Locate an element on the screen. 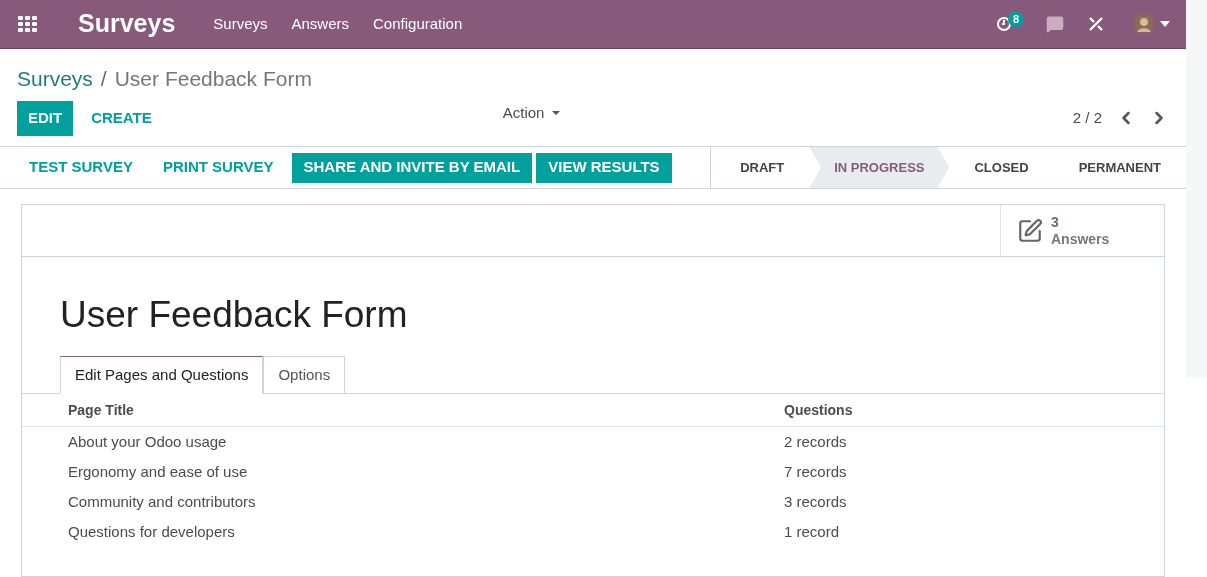  table-cell-text: Ergonomy and ease of use is located at coordinates (158, 471).